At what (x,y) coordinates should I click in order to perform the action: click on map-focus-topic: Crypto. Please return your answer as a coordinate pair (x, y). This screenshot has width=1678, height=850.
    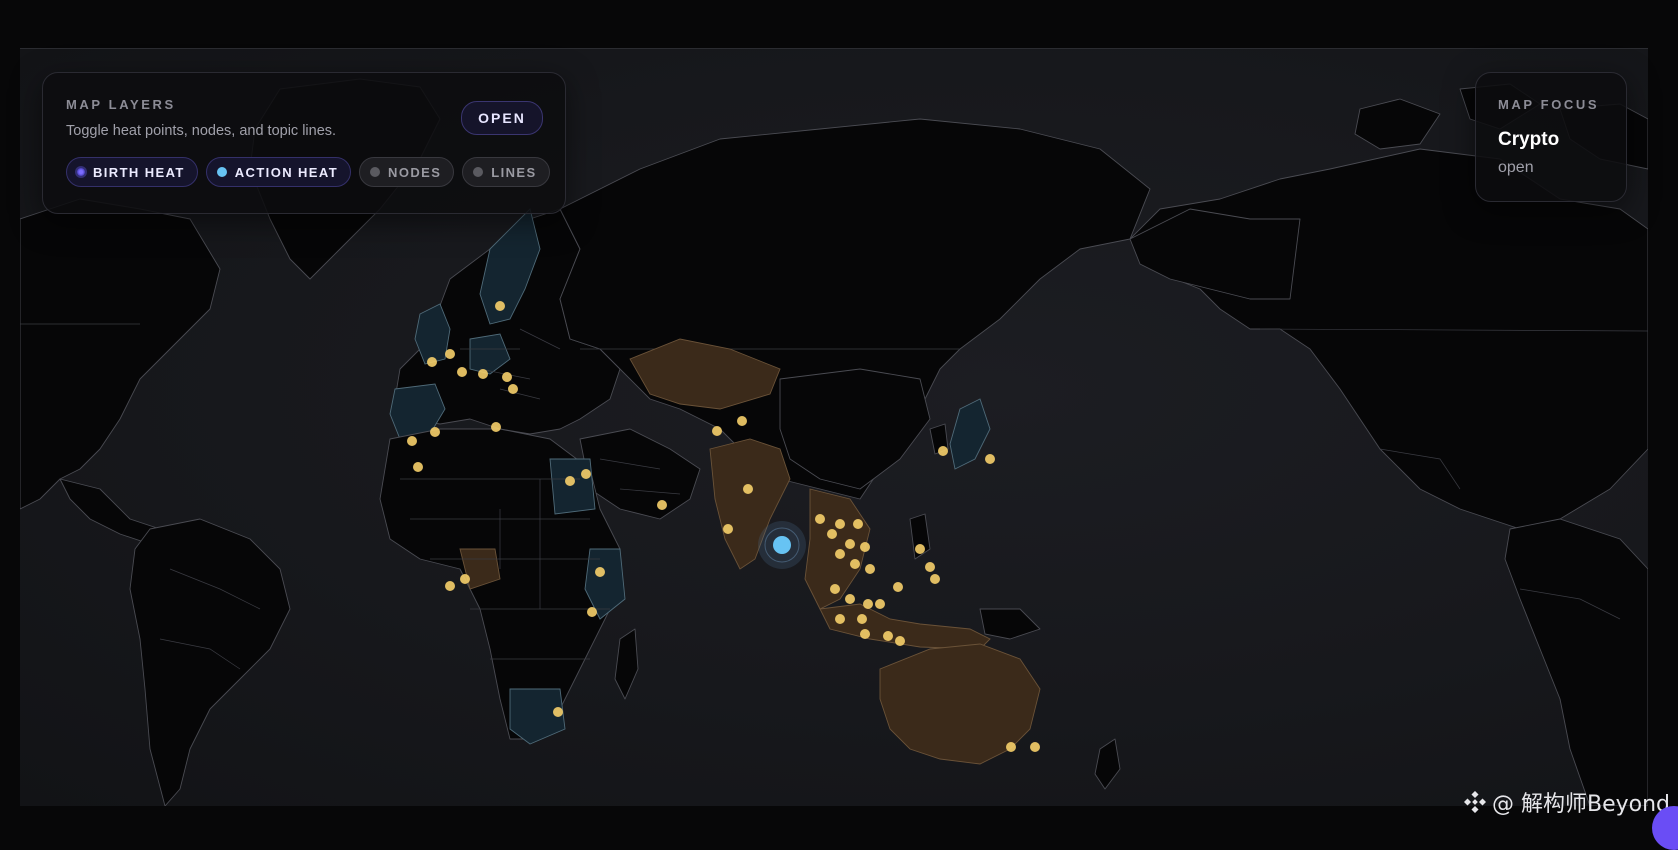
    Looking at the image, I should click on (1529, 139).